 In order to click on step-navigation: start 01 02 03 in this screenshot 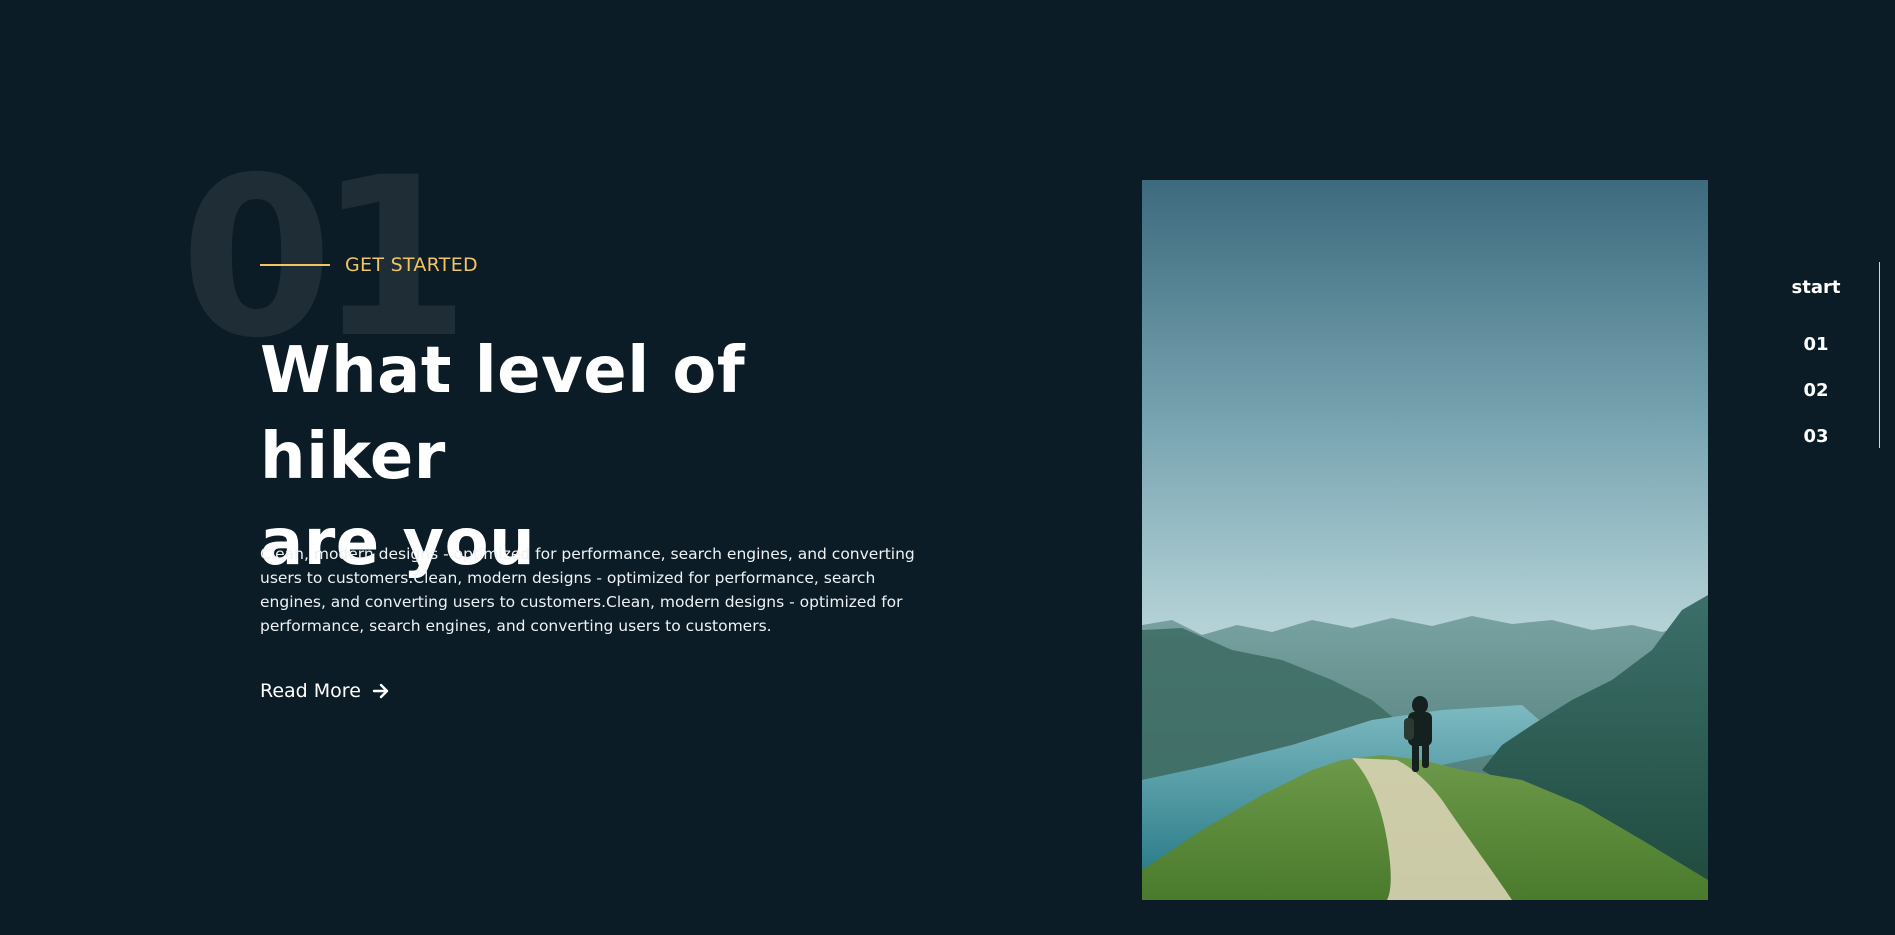, I will do `click(1820, 355)`.